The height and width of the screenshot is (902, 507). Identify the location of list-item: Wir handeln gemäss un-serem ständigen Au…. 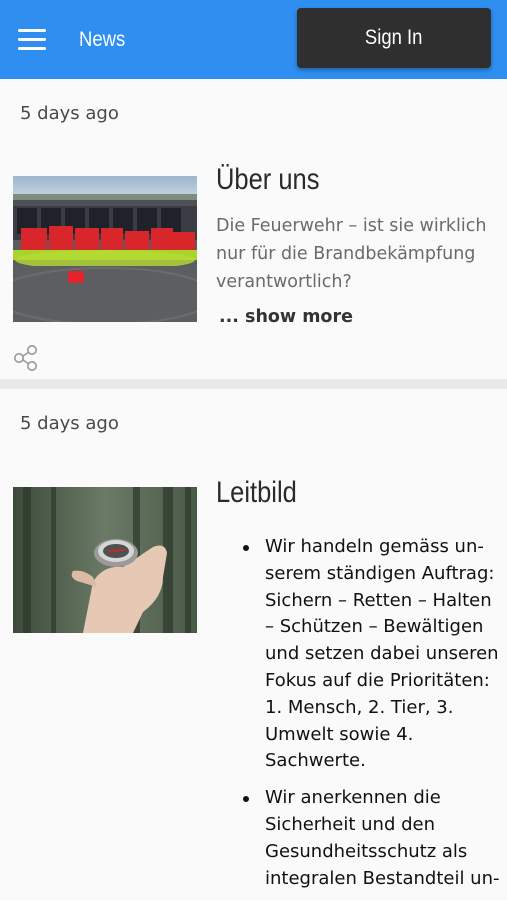
(358, 654).